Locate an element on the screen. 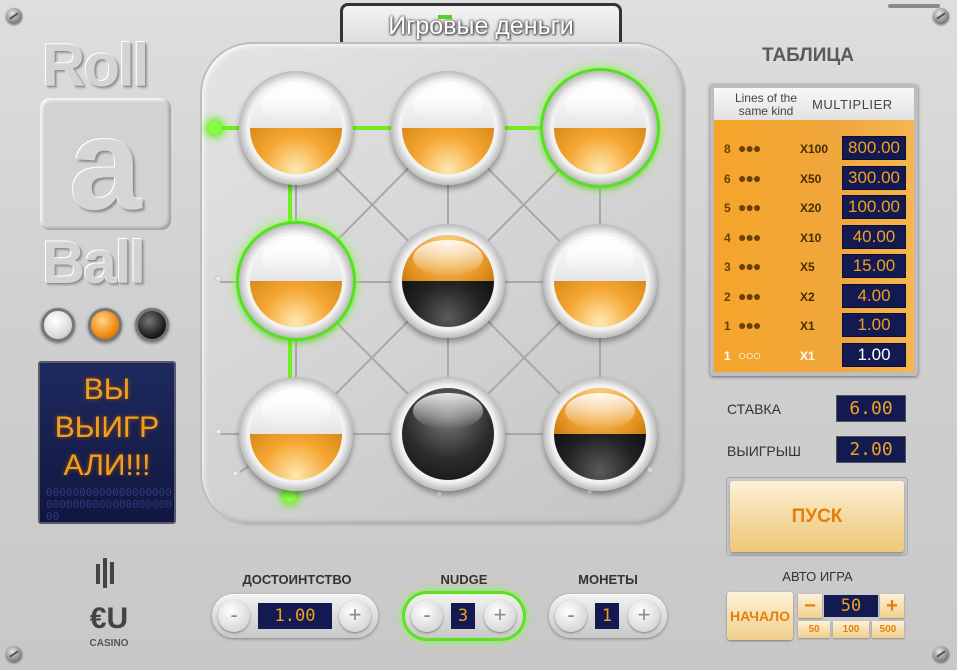 The width and height of the screenshot is (957, 670). auto-plus-button: + is located at coordinates (892, 606).